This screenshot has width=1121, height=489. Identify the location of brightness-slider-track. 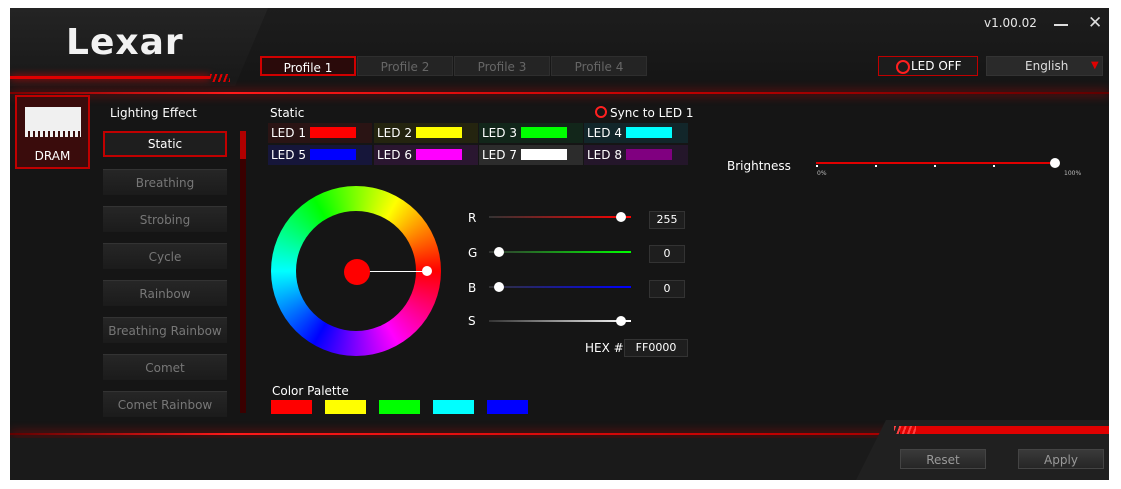
(936, 163).